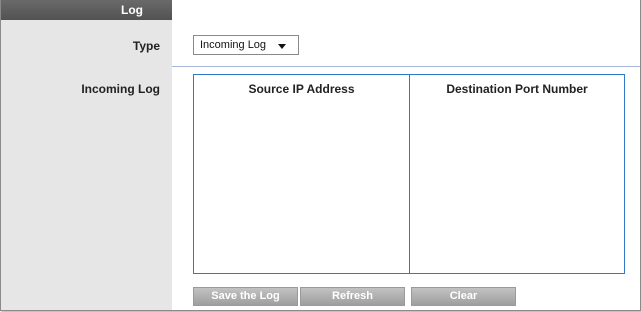  I want to click on section-divider, so click(406, 66).